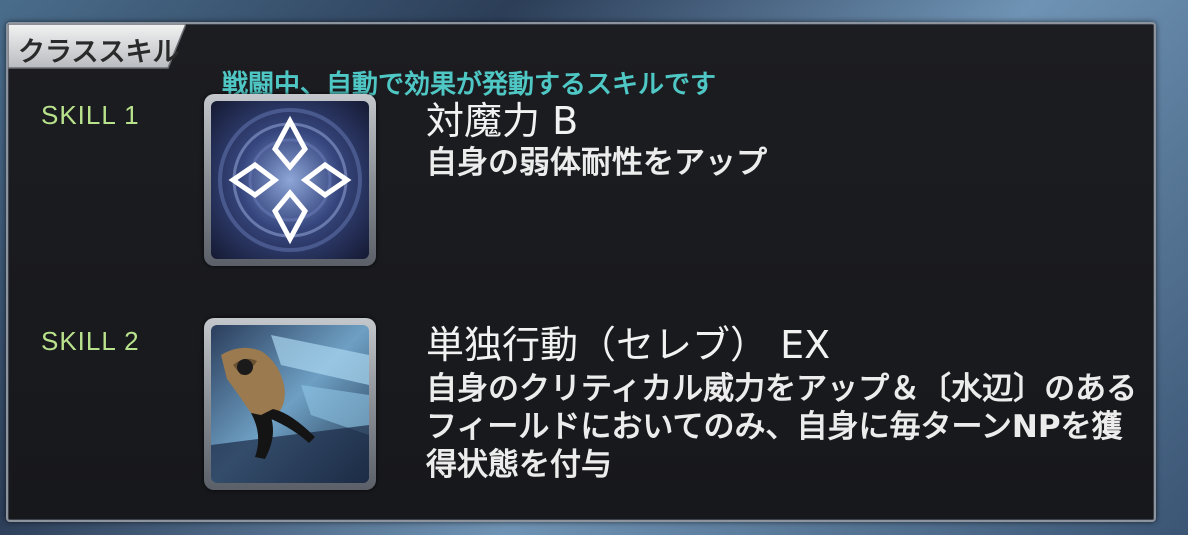 This screenshot has width=1188, height=535. What do you see at coordinates (596, 163) in the screenshot?
I see `skill-1-description: 自身の弱体耐性をアップ` at bounding box center [596, 163].